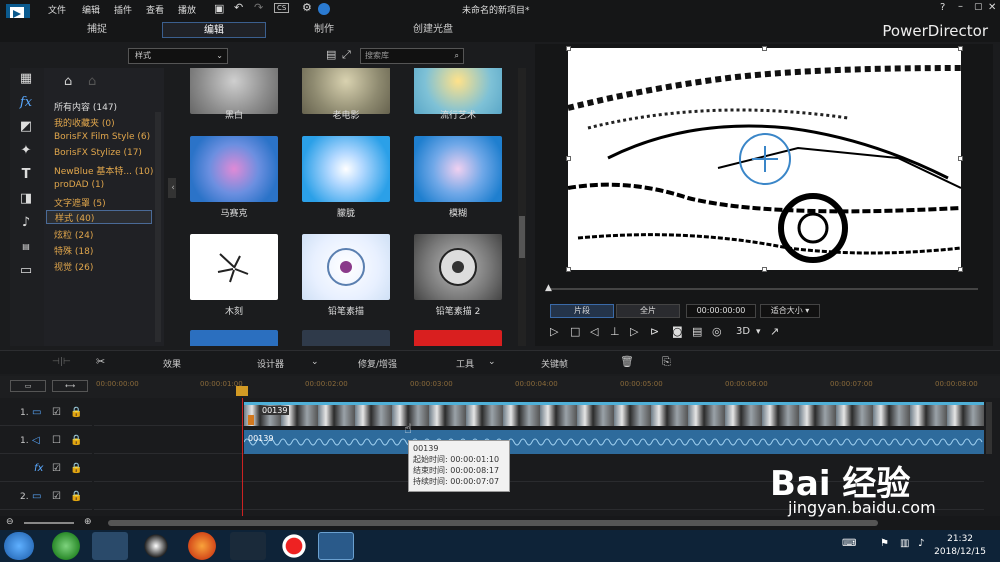 The image size is (1000, 562). What do you see at coordinates (904, 543) in the screenshot?
I see `network-icon: ▥` at bounding box center [904, 543].